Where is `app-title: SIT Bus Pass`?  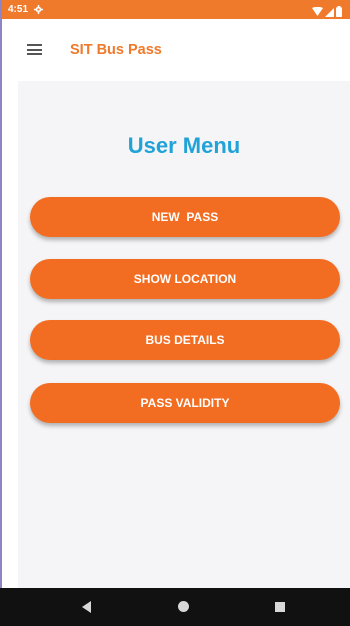 app-title: SIT Bus Pass is located at coordinates (116, 50).